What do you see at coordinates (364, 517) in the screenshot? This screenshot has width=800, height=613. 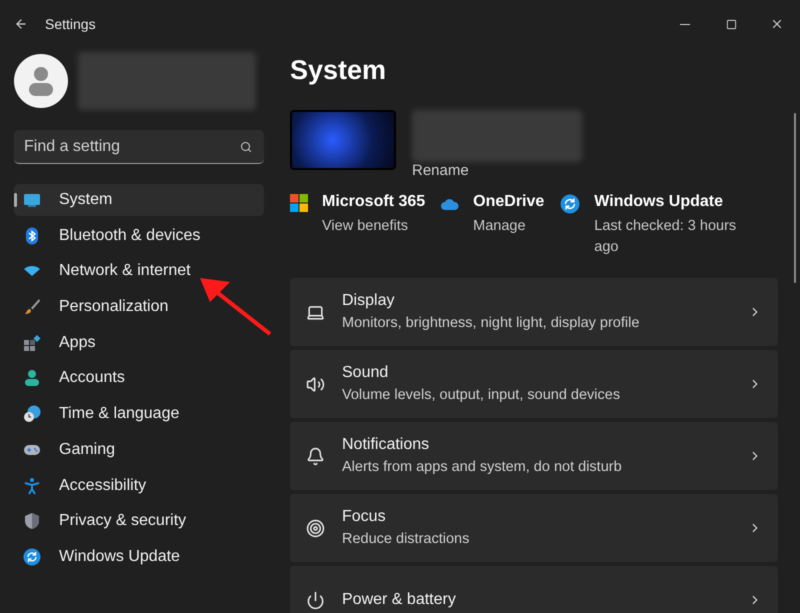 I see `card-title: Focus` at bounding box center [364, 517].